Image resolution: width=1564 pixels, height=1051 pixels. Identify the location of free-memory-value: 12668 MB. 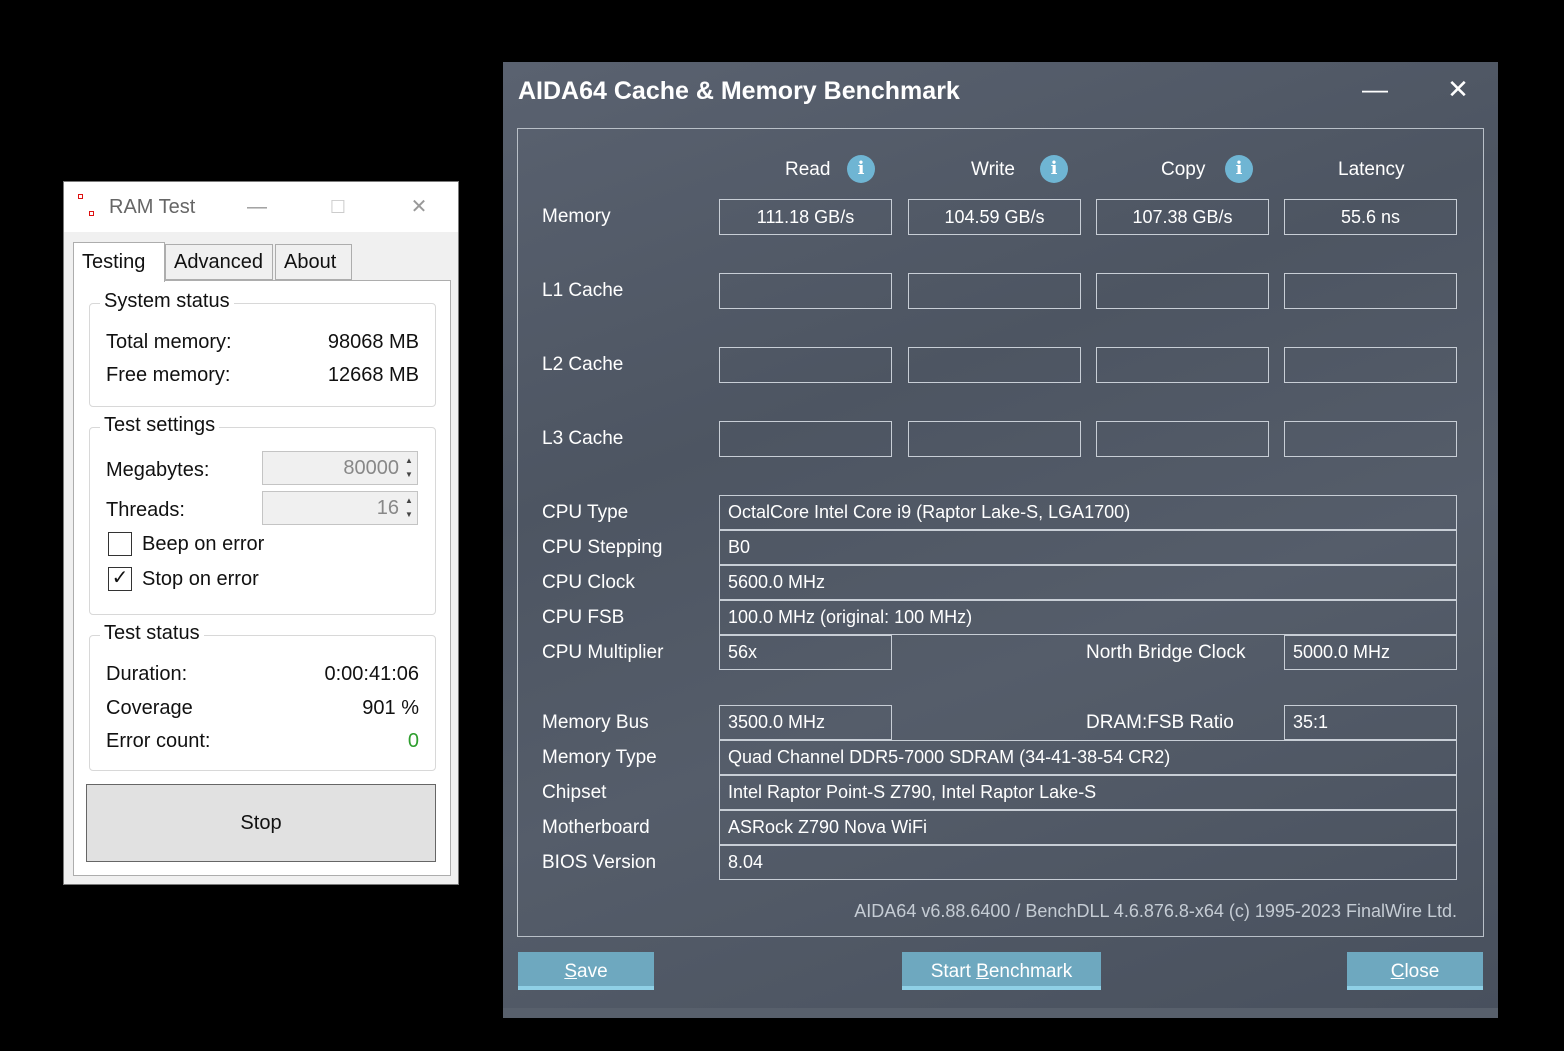
(373, 375).